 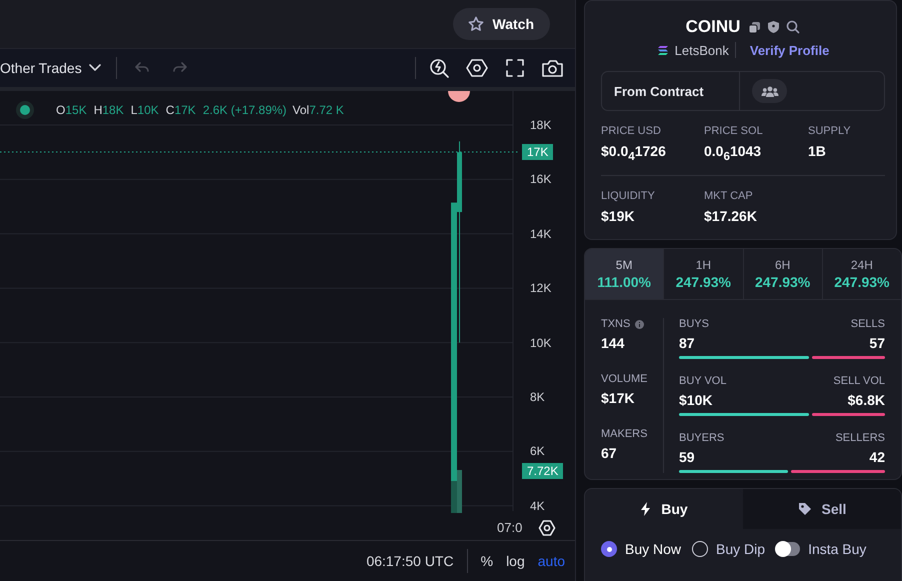 What do you see at coordinates (318, 110) in the screenshot?
I see `volume-value: Vol7.72 K` at bounding box center [318, 110].